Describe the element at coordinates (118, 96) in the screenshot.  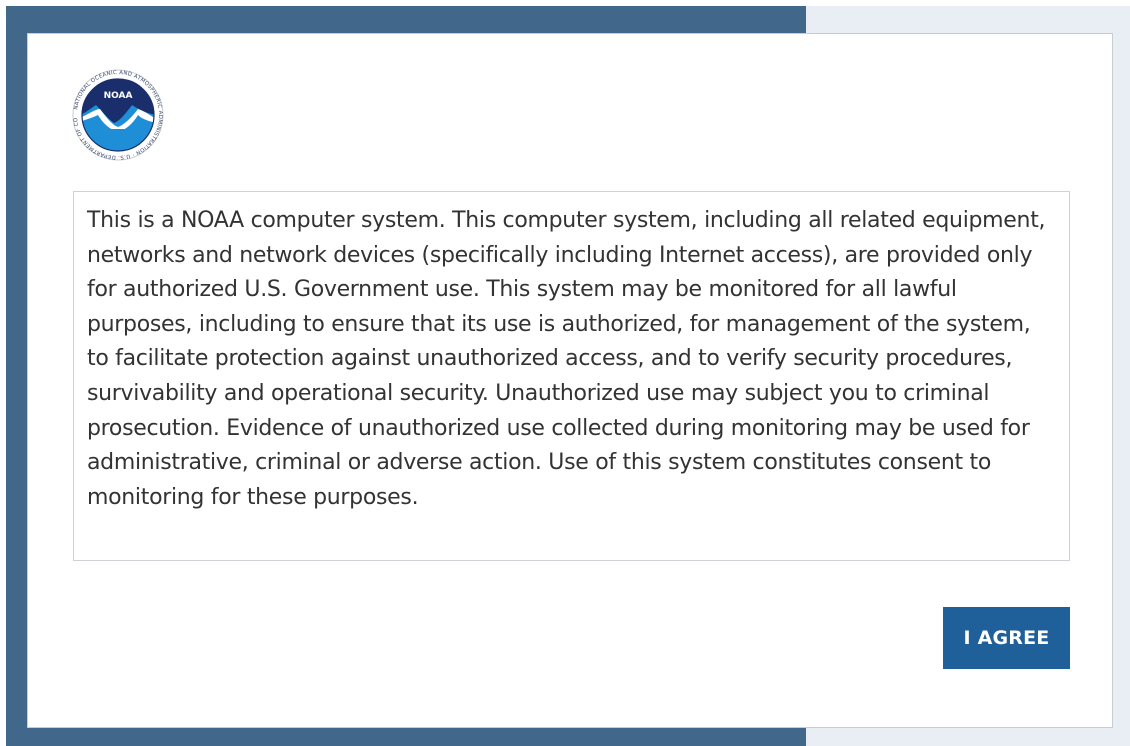
I see `logo-emblem-text: NOAA` at that location.